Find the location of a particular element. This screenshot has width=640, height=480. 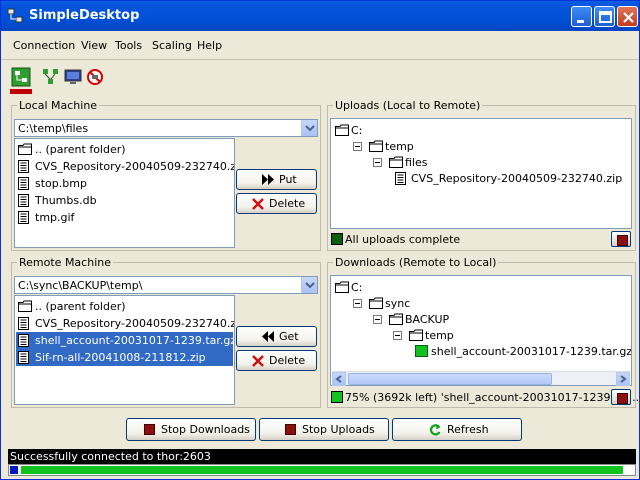

downloads-horizontal-scrollbar is located at coordinates (481, 378).